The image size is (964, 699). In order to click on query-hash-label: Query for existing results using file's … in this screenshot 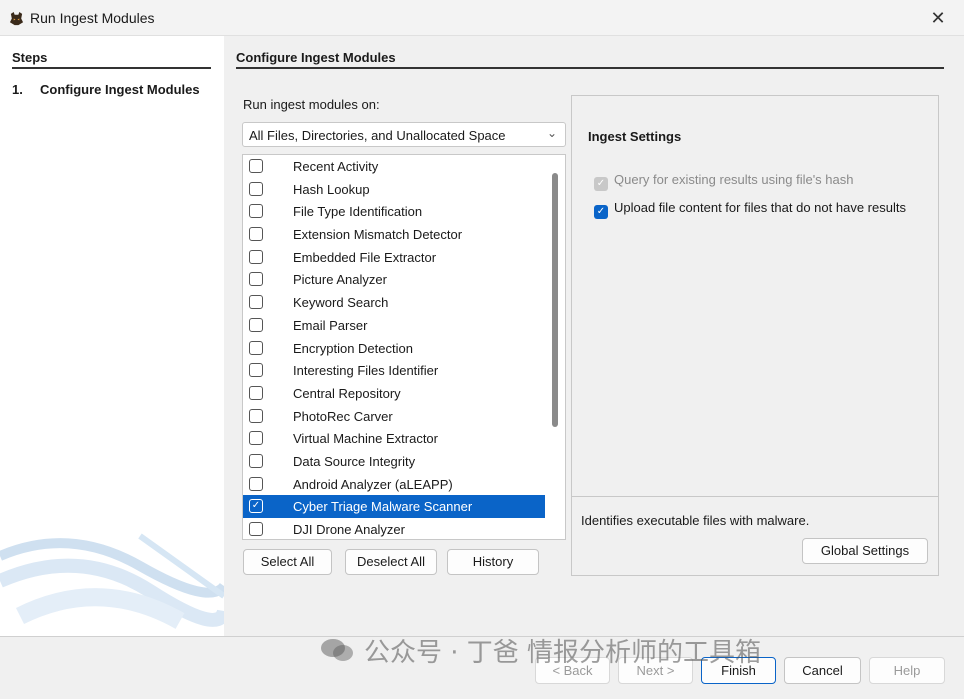, I will do `click(734, 179)`.